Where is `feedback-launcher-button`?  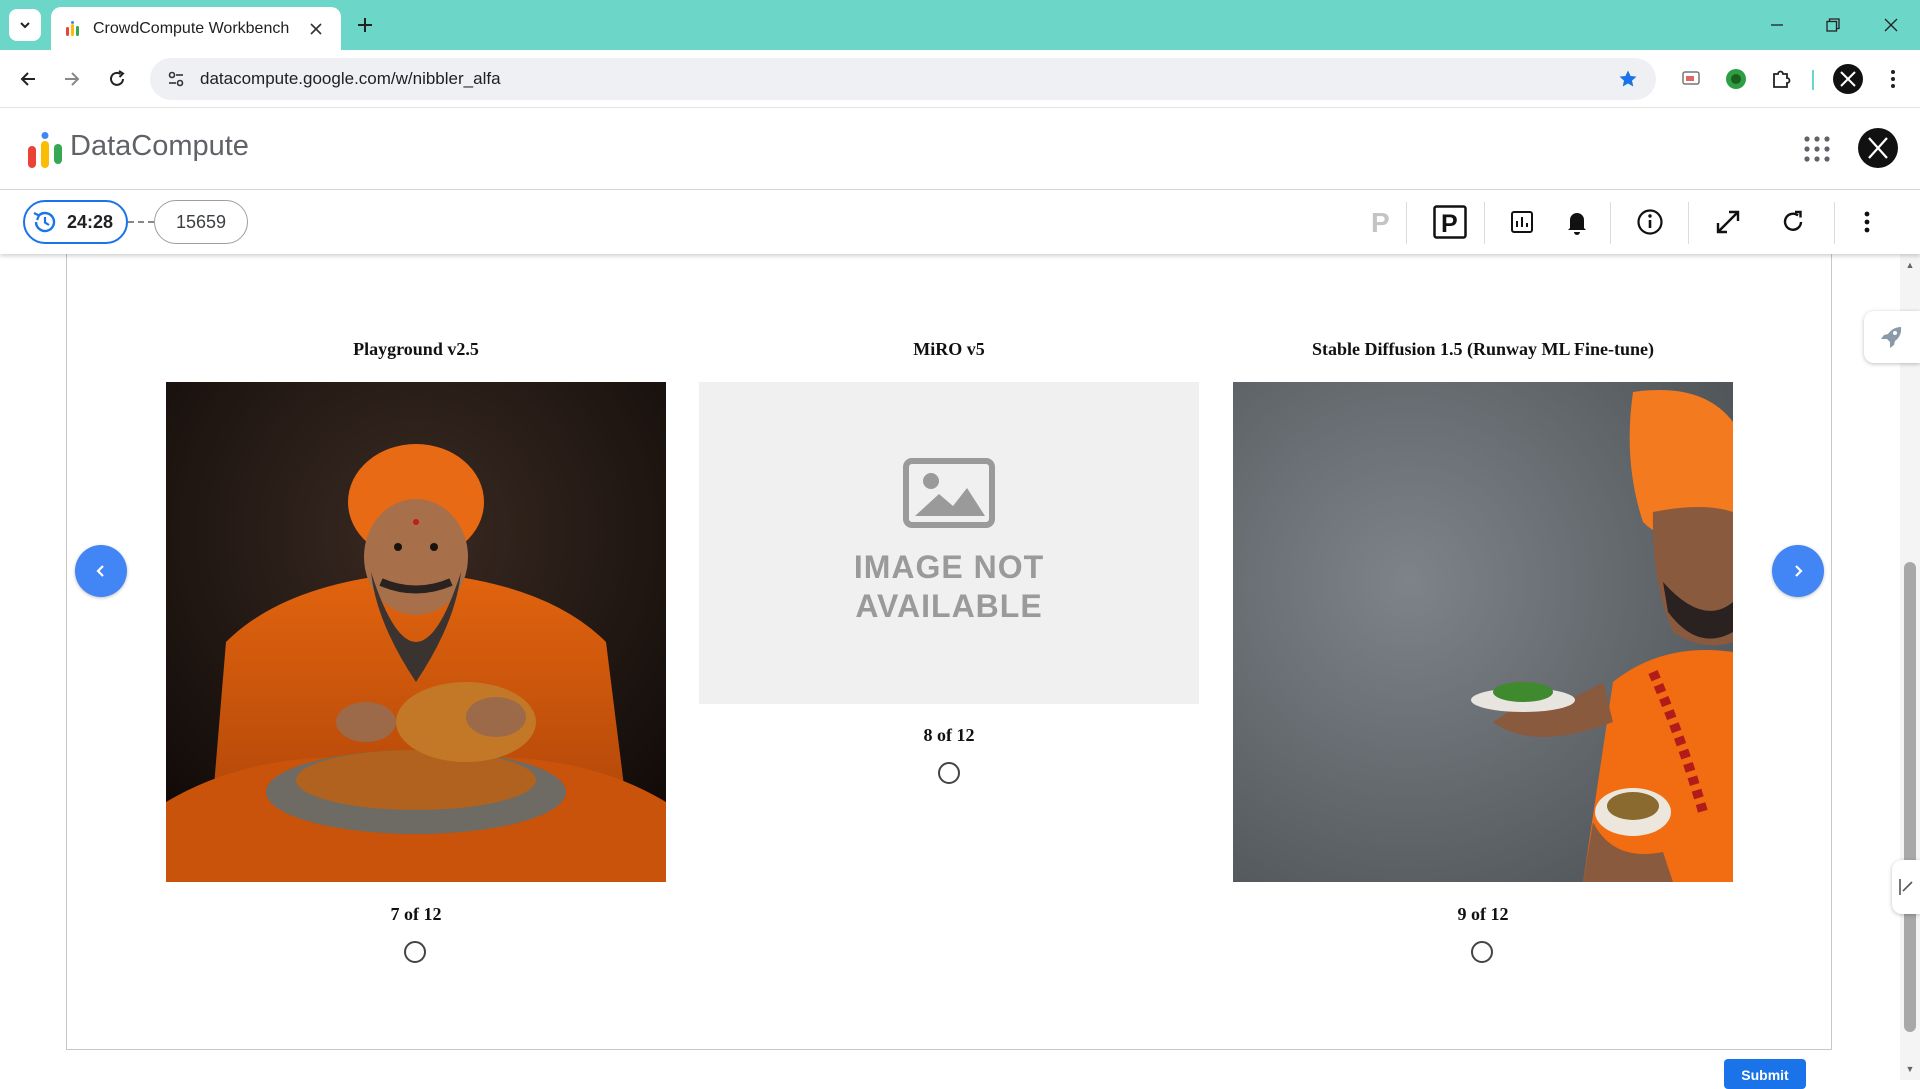 feedback-launcher-button is located at coordinates (1892, 337).